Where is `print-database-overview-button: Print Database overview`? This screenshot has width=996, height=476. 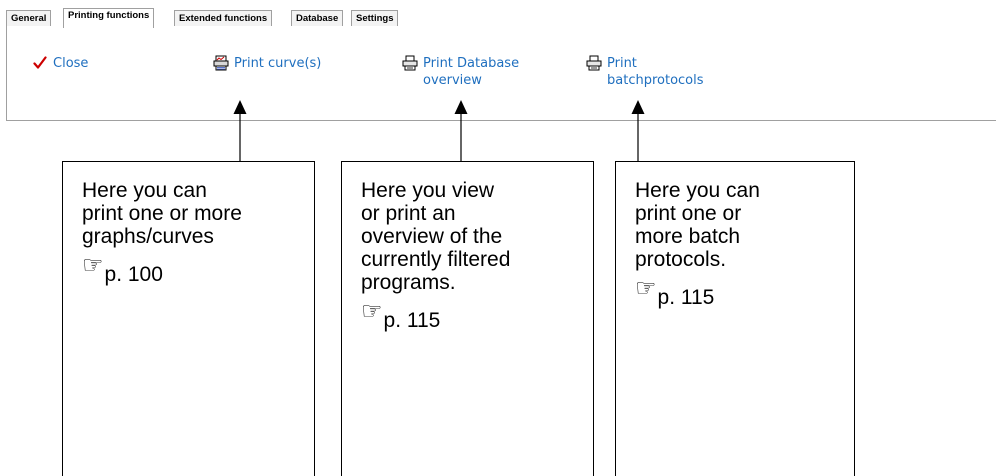 print-database-overview-button: Print Database overview is located at coordinates (460, 72).